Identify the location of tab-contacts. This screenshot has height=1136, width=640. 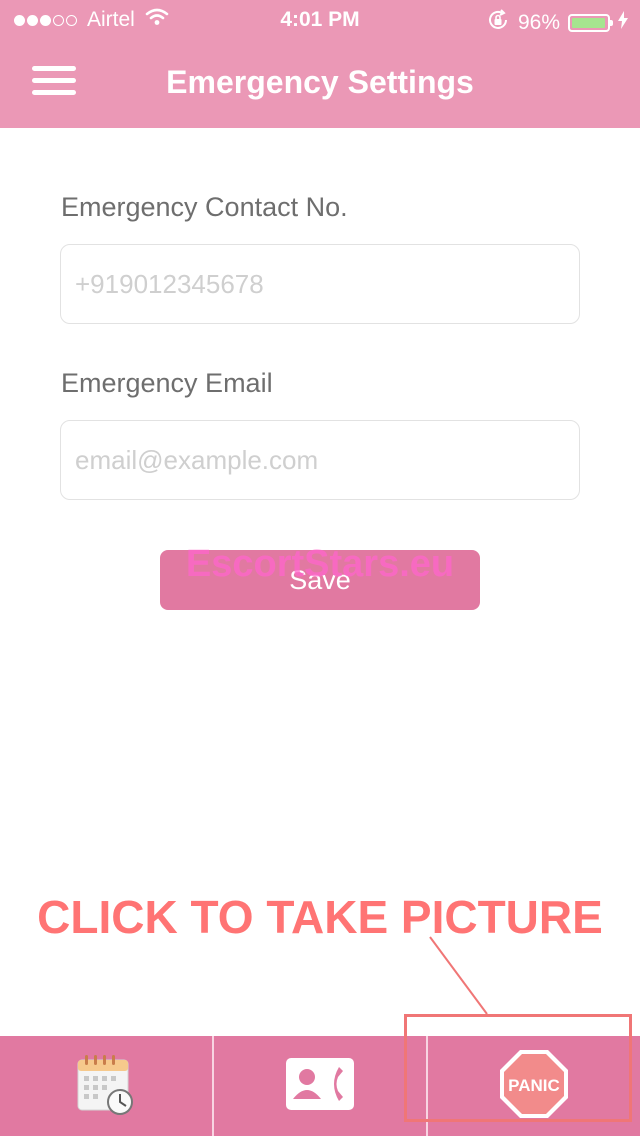
(321, 1086).